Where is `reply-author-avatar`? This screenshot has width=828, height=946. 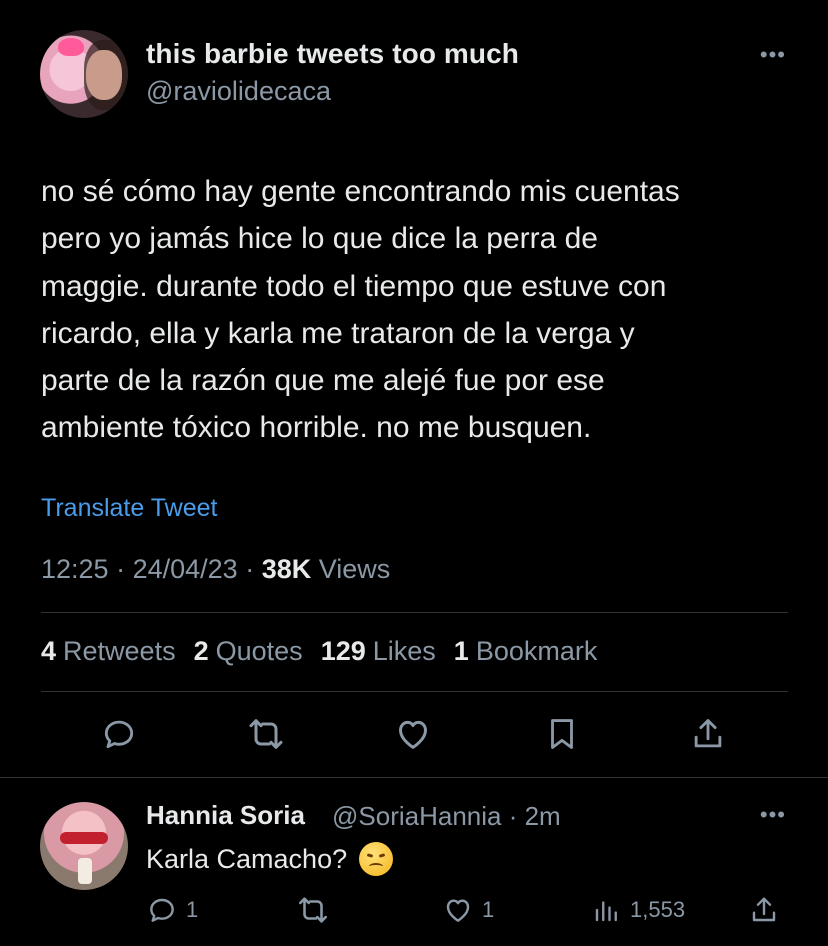 reply-author-avatar is located at coordinates (84, 846).